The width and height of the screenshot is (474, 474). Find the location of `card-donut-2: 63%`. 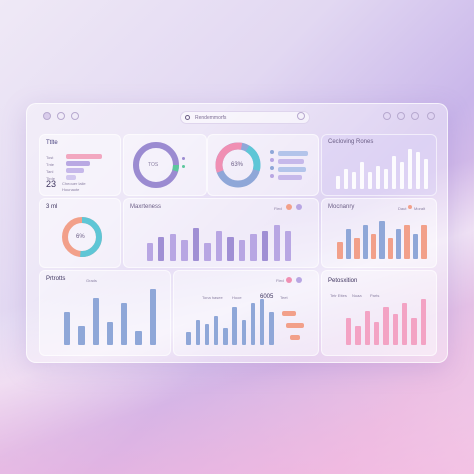

card-donut-2: 63% is located at coordinates (263, 165).